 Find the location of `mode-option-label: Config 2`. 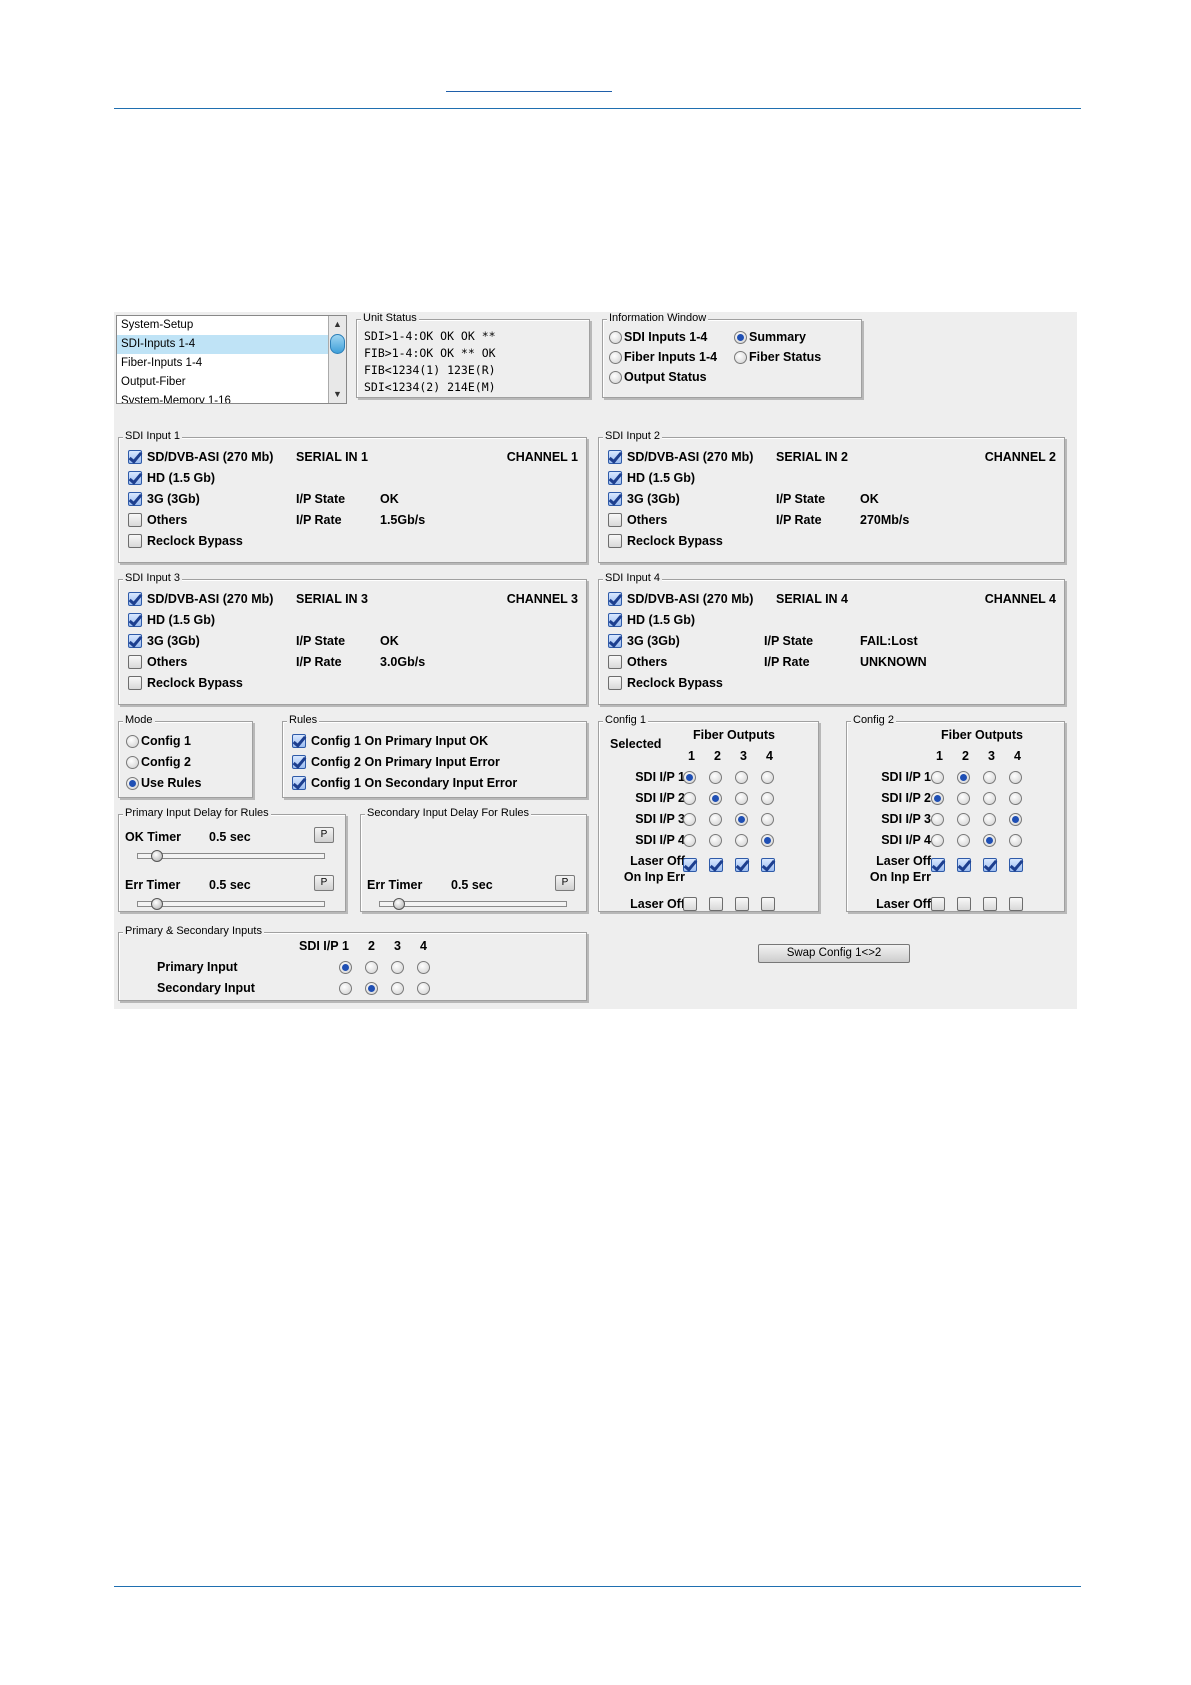

mode-option-label: Config 2 is located at coordinates (166, 762).